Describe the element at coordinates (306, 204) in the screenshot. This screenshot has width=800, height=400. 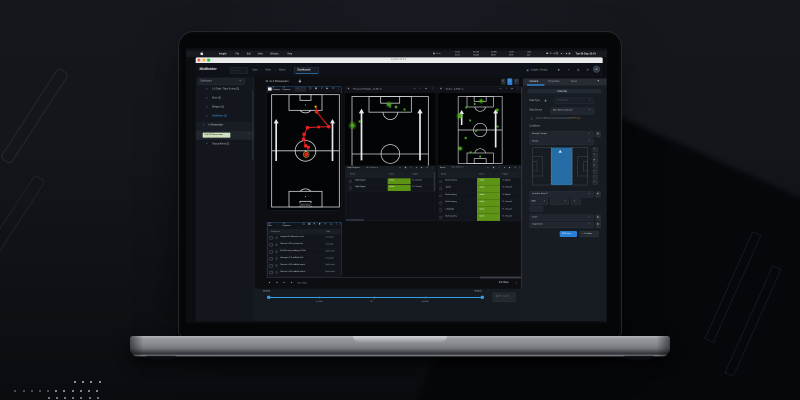
I see `svg-text: Attacking` at that location.